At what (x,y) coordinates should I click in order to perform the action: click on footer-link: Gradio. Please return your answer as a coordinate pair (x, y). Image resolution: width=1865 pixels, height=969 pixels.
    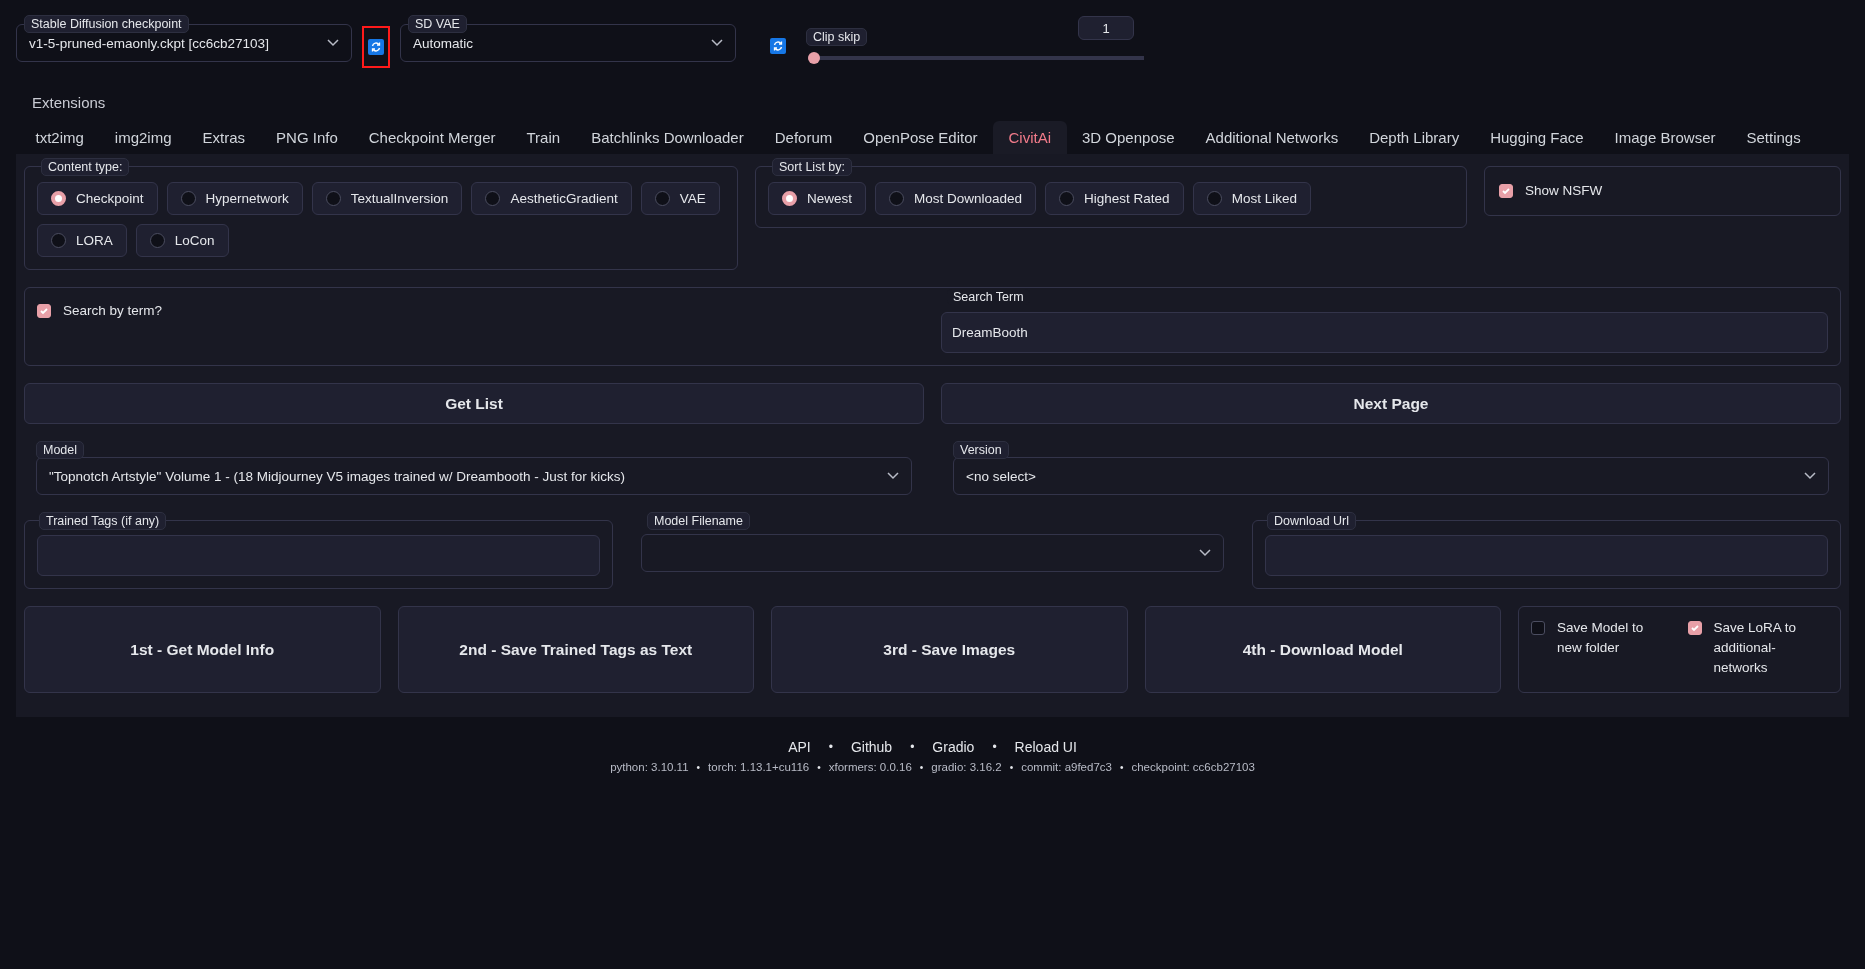
    Looking at the image, I should click on (953, 747).